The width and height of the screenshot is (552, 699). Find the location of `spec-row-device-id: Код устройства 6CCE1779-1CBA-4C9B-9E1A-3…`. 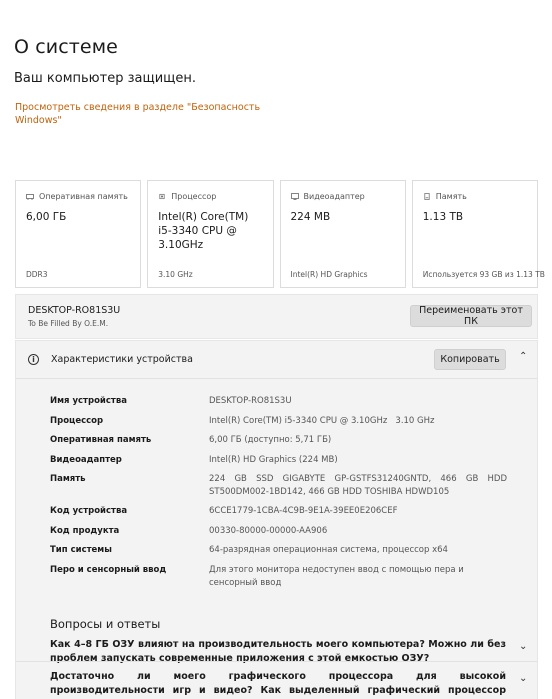

spec-row-device-id: Код устройства 6CCE1779-1CBA-4C9B-9E1A-3… is located at coordinates (278, 511).